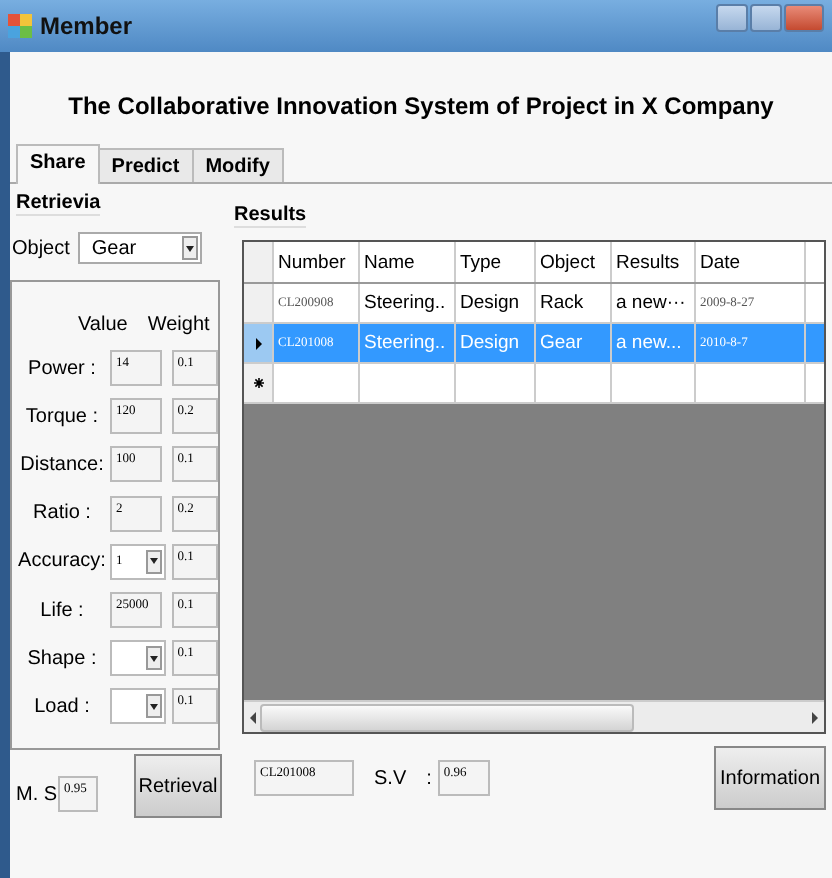 The height and width of the screenshot is (878, 832). What do you see at coordinates (58, 164) in the screenshot?
I see `tab: Share` at bounding box center [58, 164].